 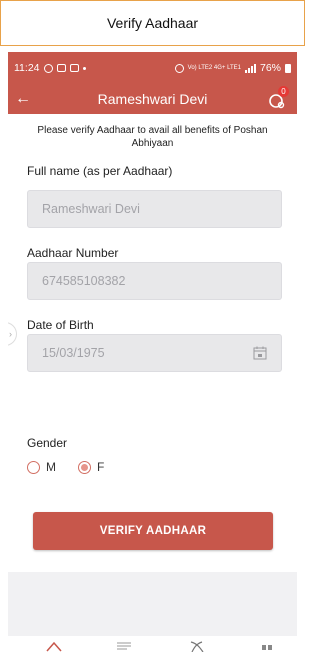 What do you see at coordinates (27, 68) in the screenshot?
I see `status-time: 11:24` at bounding box center [27, 68].